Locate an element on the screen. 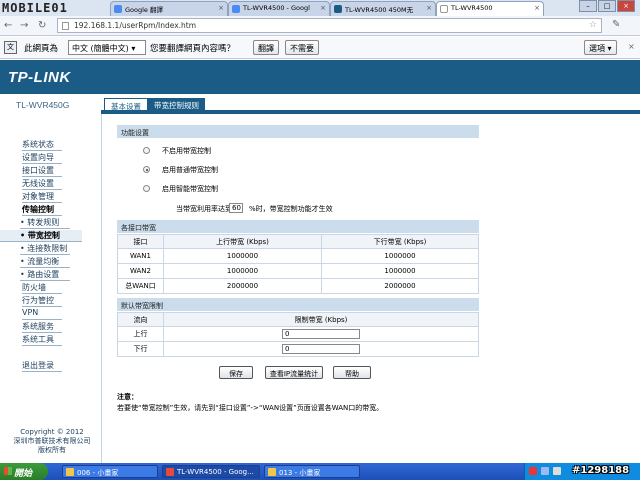 The image size is (640, 480). page-icon is located at coordinates (65, 26).